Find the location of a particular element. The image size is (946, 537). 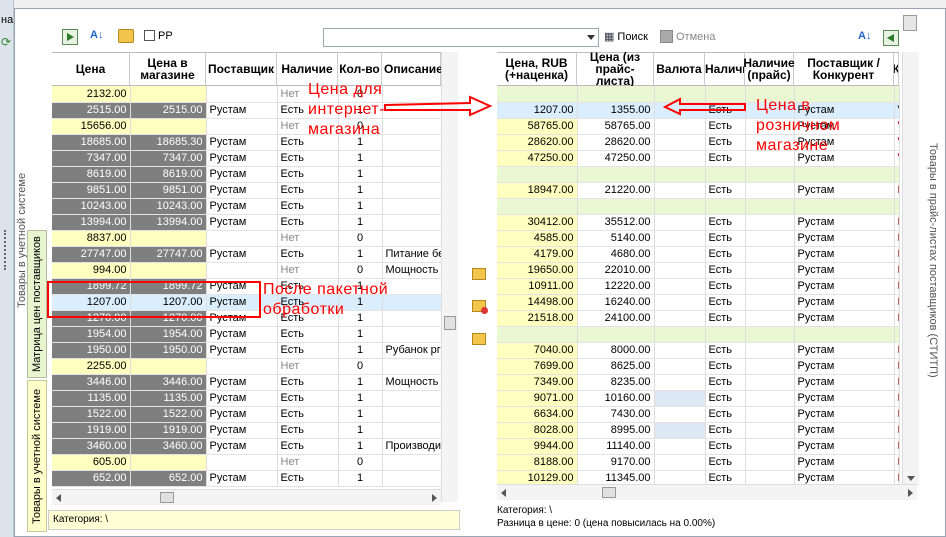

table-row: 652.00 652.00 Рустам Есть 1 is located at coordinates (247, 478).